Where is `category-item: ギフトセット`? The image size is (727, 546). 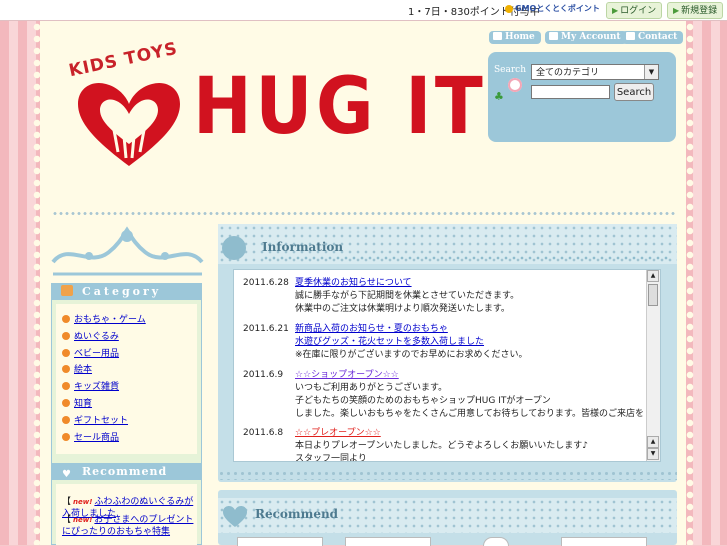 category-item: ギフトセット is located at coordinates (95, 421).